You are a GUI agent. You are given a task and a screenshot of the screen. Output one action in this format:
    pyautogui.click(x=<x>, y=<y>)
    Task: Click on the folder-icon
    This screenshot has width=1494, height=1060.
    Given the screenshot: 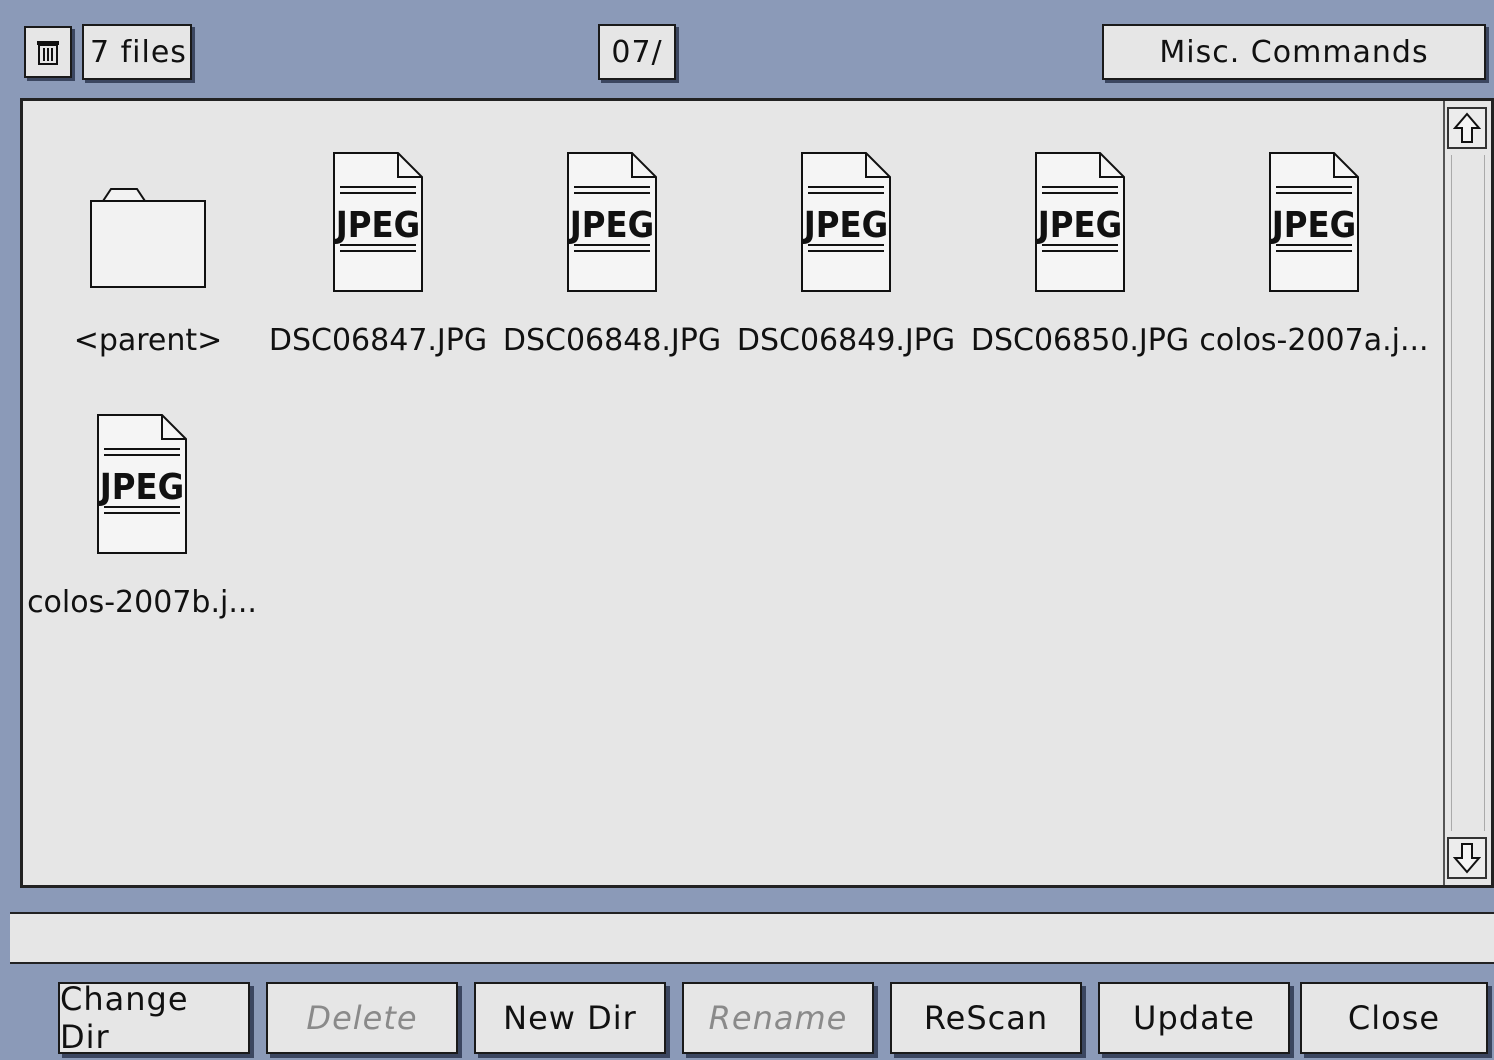 What is the action you would take?
    pyautogui.click(x=148, y=238)
    